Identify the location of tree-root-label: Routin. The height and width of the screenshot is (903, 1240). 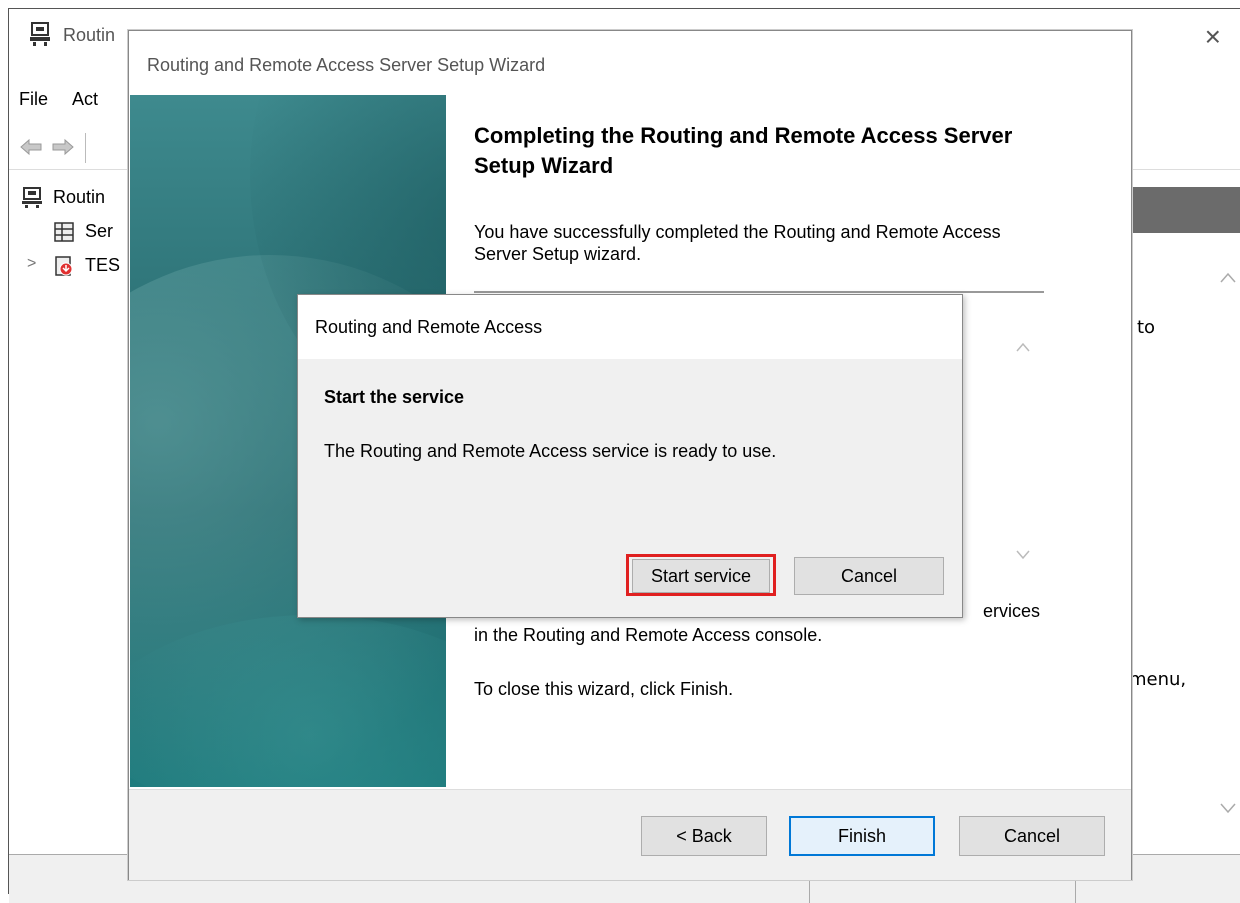
(79, 197).